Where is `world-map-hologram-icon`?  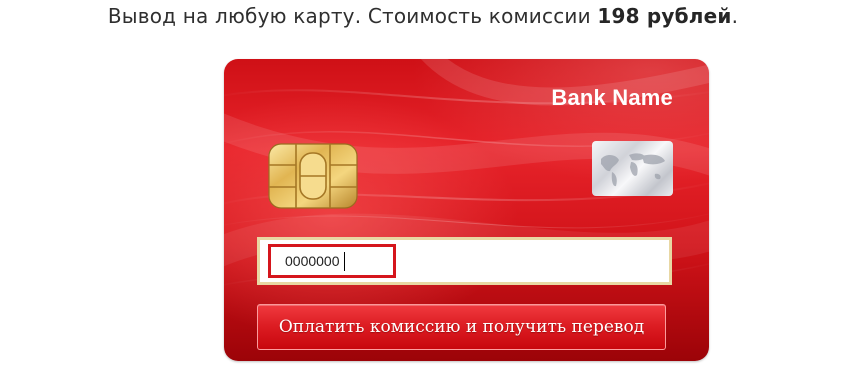
world-map-hologram-icon is located at coordinates (632, 168).